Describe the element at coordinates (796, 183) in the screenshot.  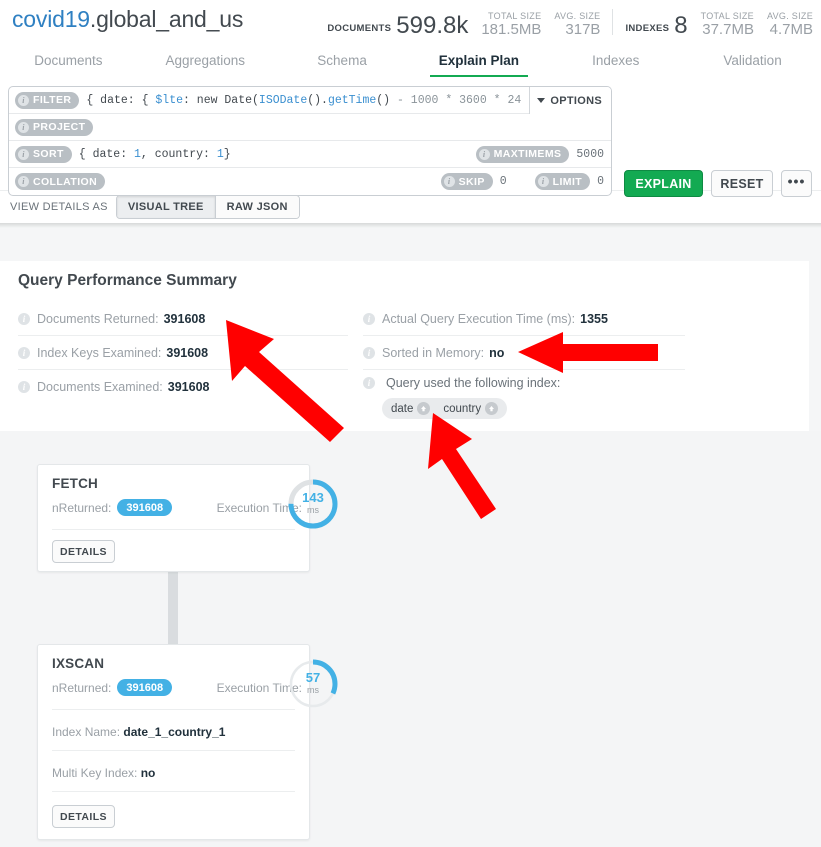
I see `more-options-button: •••` at that location.